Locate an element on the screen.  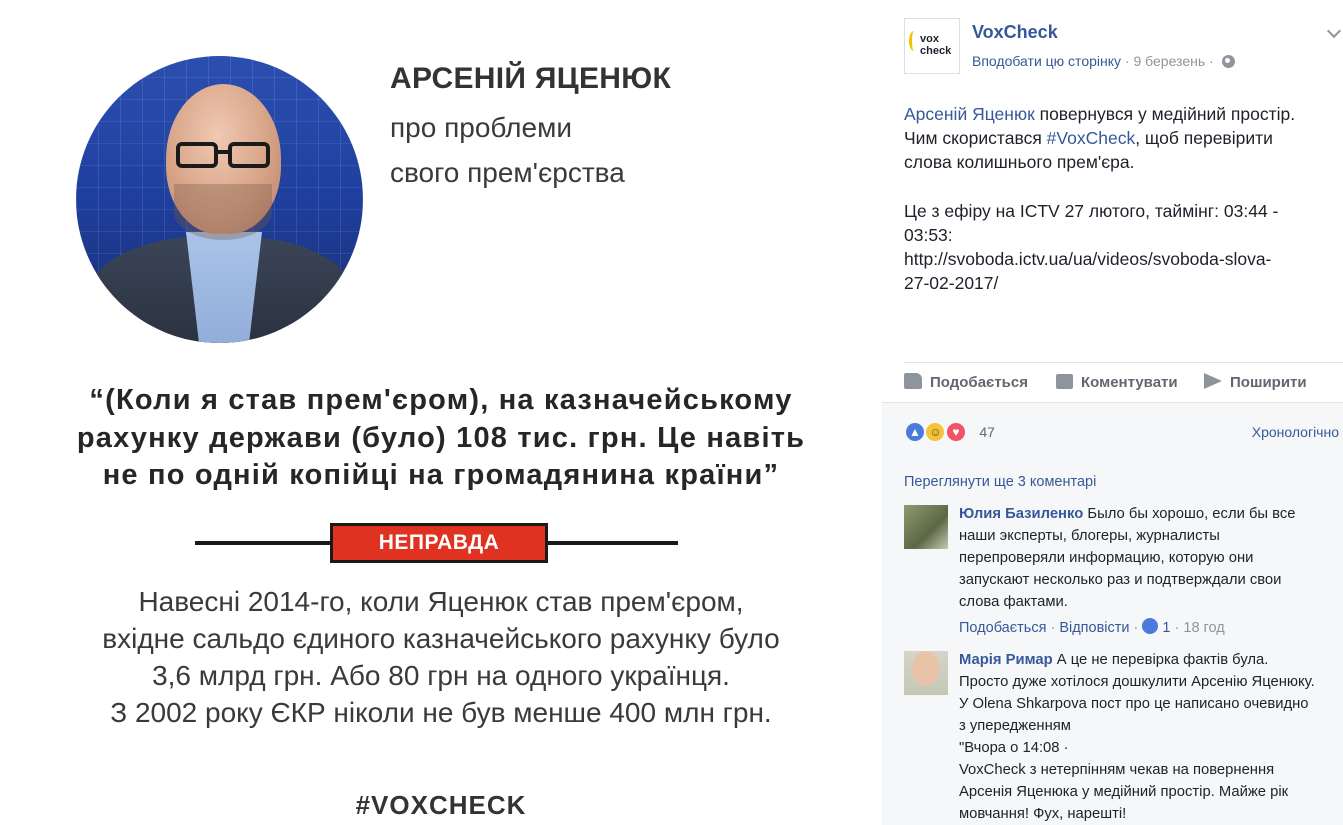
comment-button-label: Коментувати is located at coordinates (1129, 382).